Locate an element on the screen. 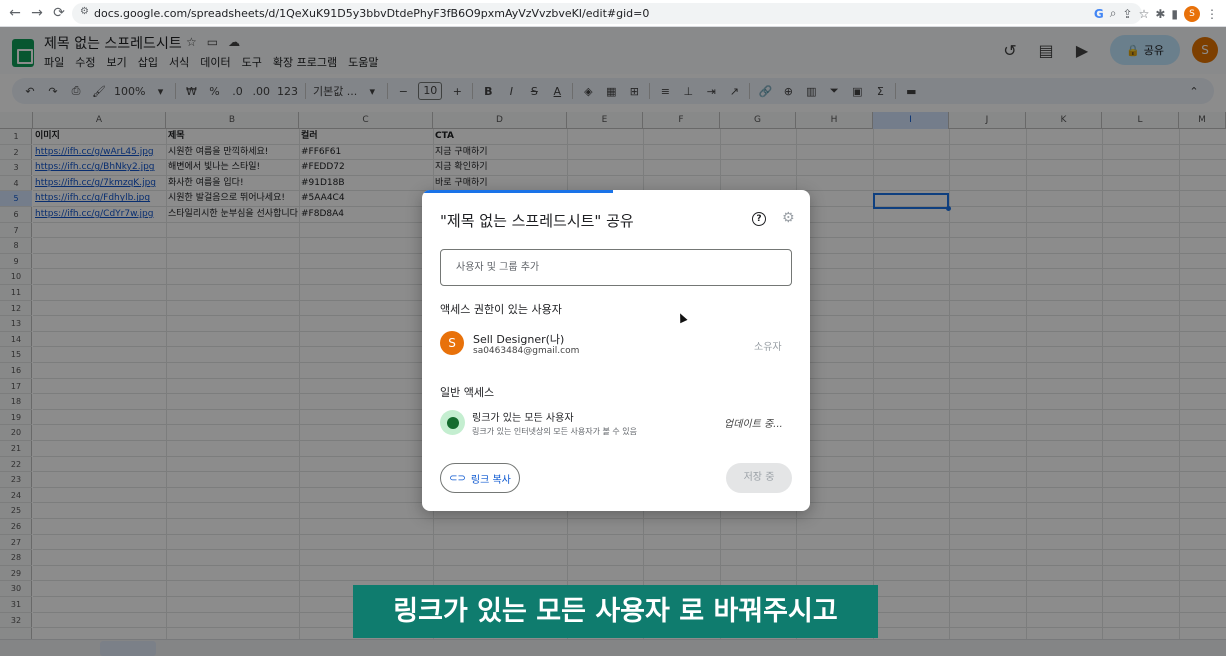 Image resolution: width=1226 pixels, height=656 pixels. back-icon: ← is located at coordinates (15, 13).